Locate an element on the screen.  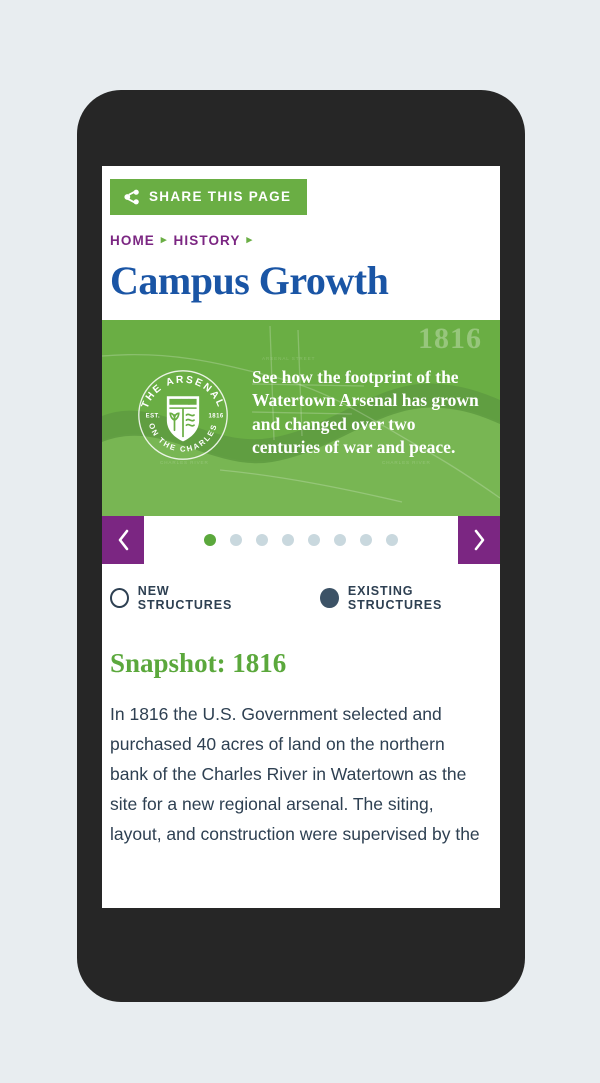
svg-text: 1816 is located at coordinates (216, 417).